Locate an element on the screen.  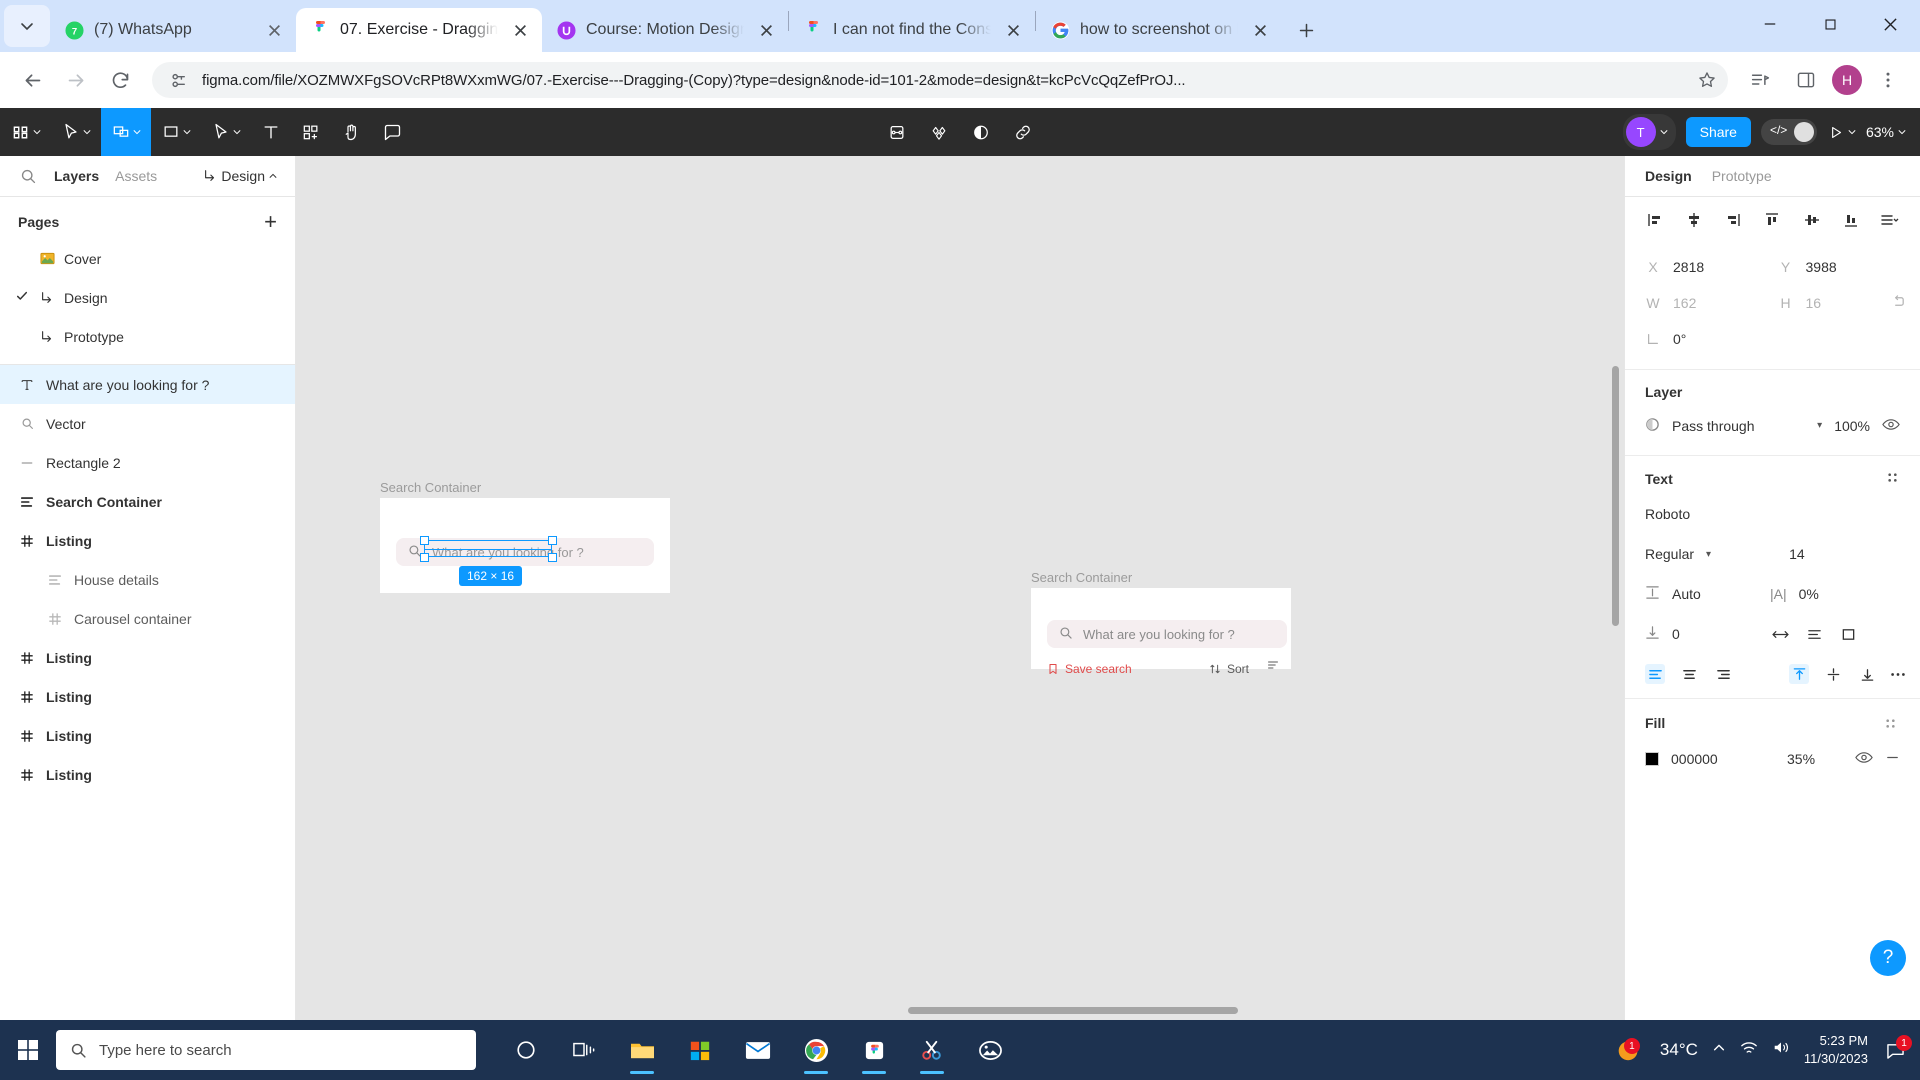
present-button is located at coordinates (1841, 132).